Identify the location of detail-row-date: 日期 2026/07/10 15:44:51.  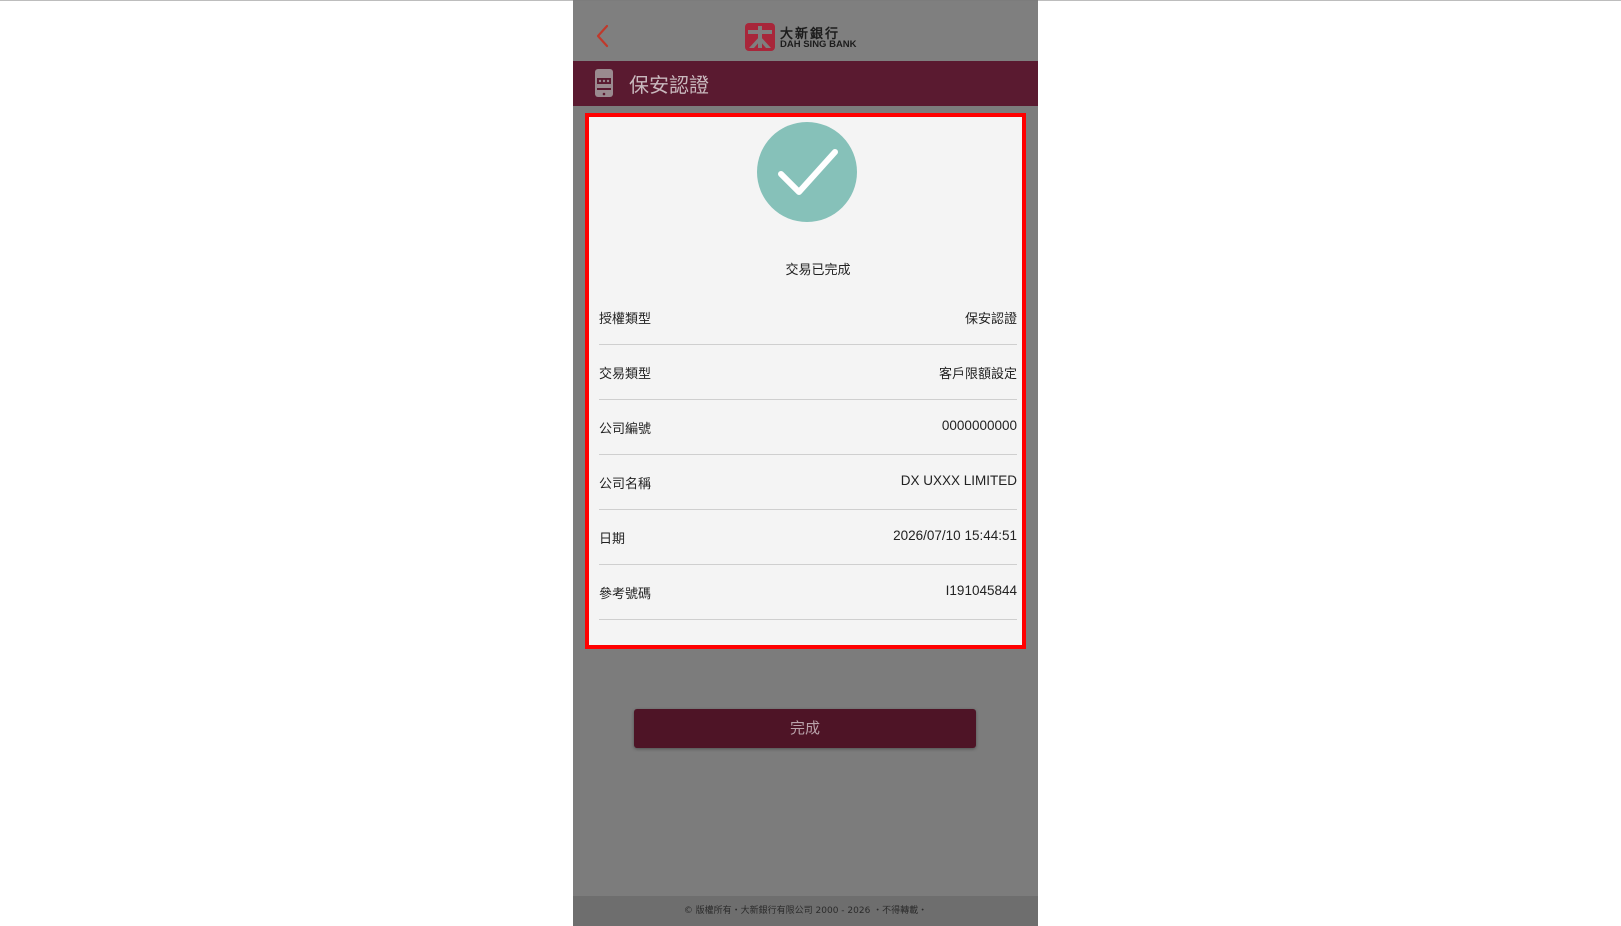
(808, 537).